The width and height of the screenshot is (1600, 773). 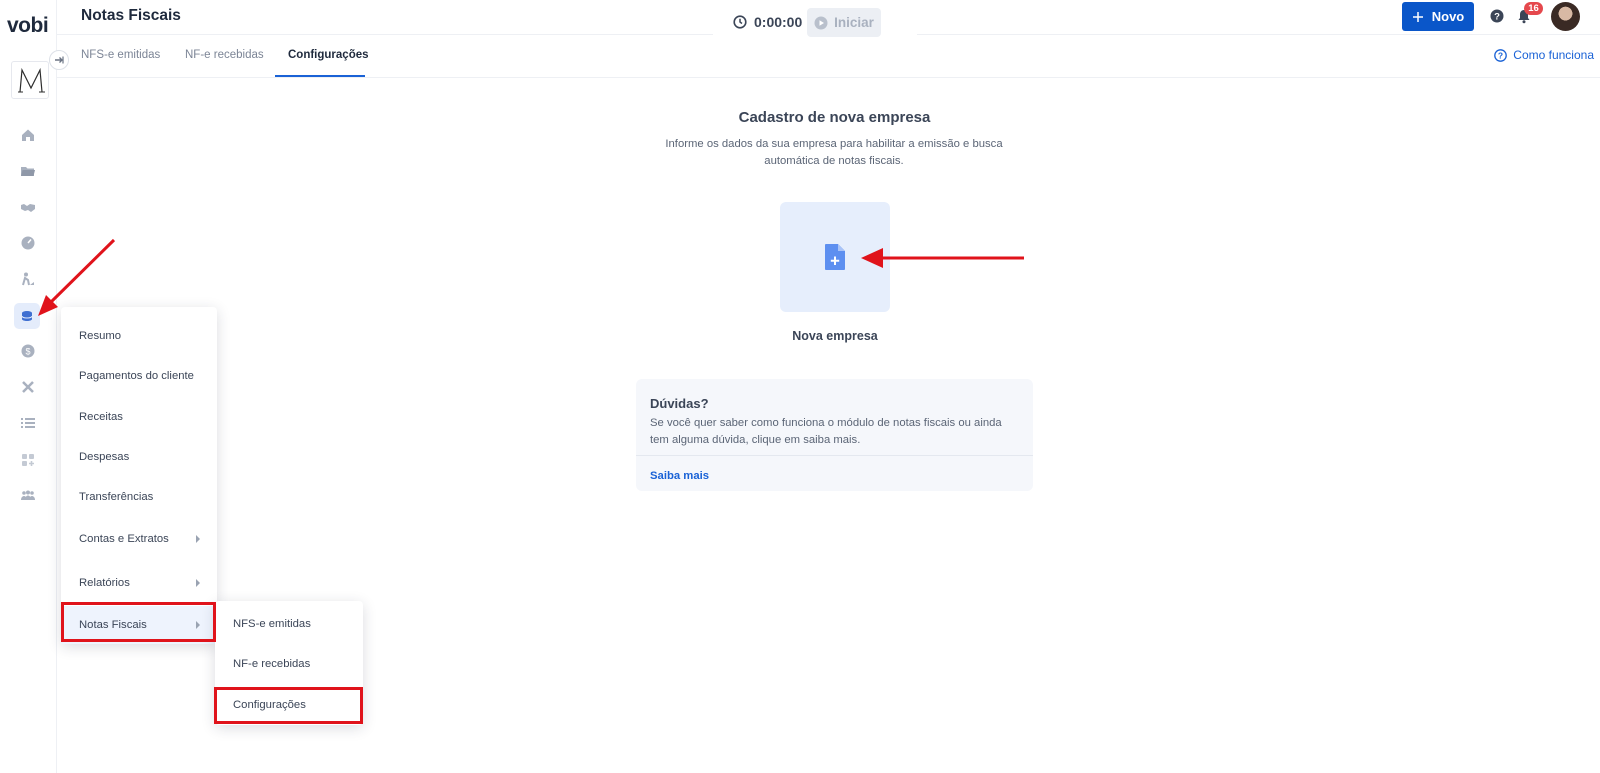 I want to click on question-circle-icon: ?, so click(x=1501, y=55).